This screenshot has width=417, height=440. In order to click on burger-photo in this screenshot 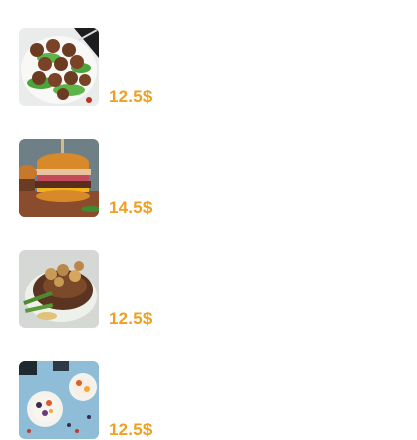, I will do `click(59, 178)`.